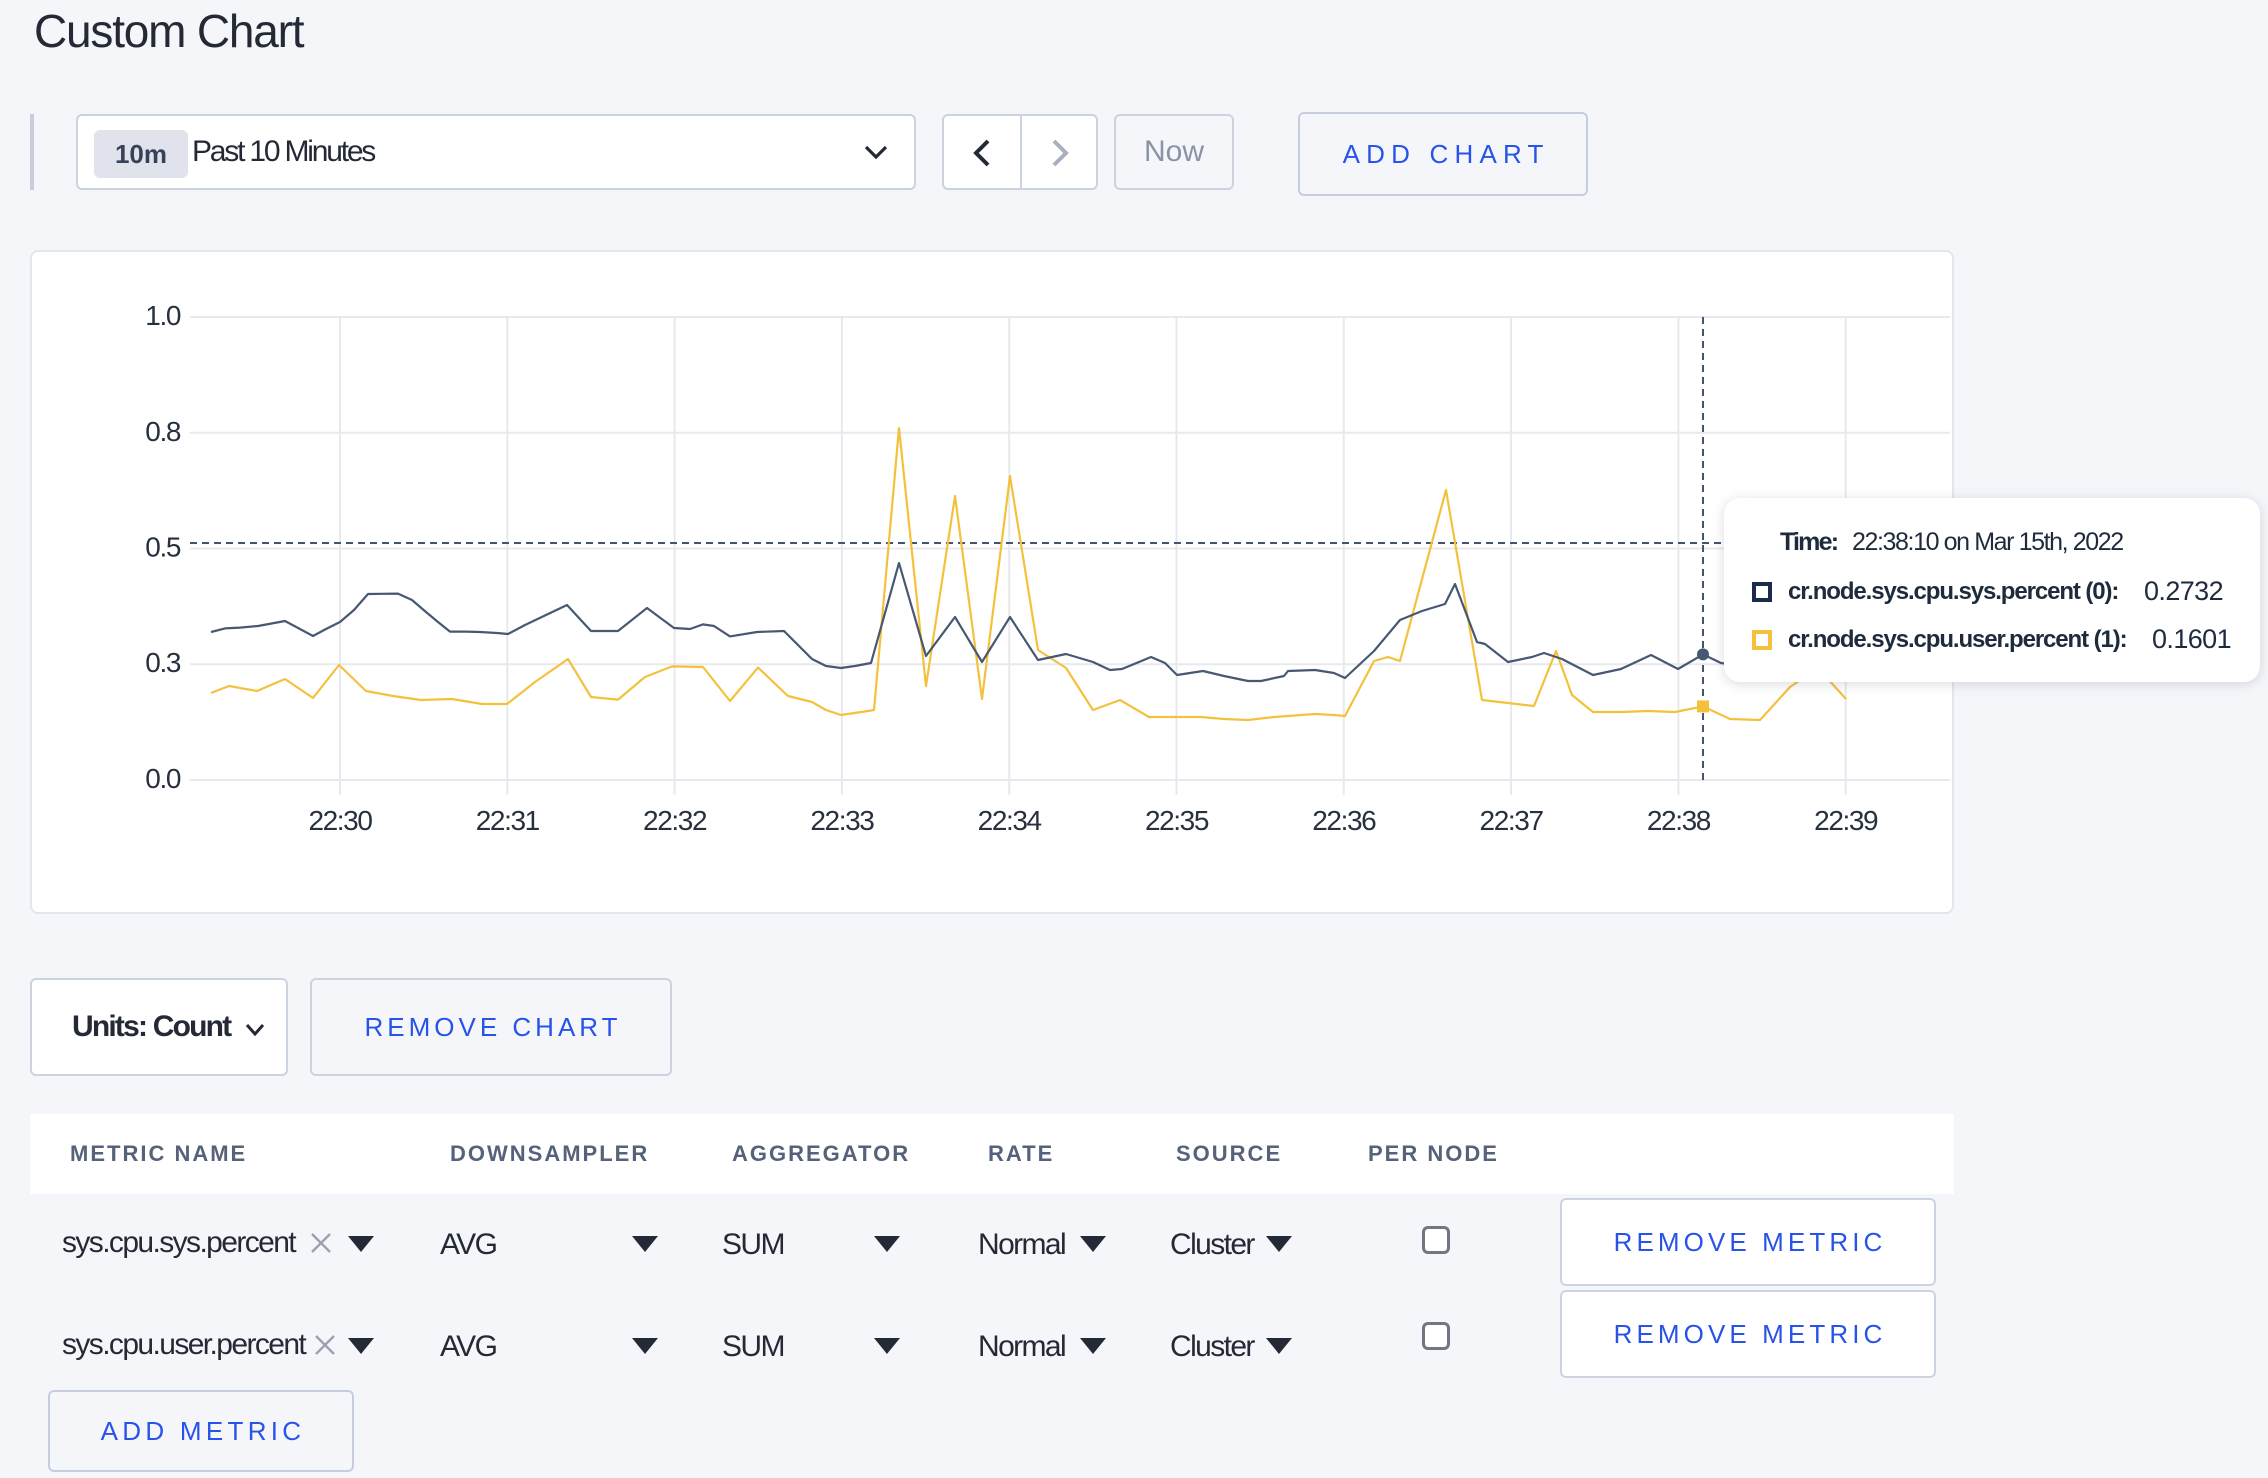 The width and height of the screenshot is (2268, 1478). What do you see at coordinates (1679, 820) in the screenshot?
I see `svg-text: 22:38` at bounding box center [1679, 820].